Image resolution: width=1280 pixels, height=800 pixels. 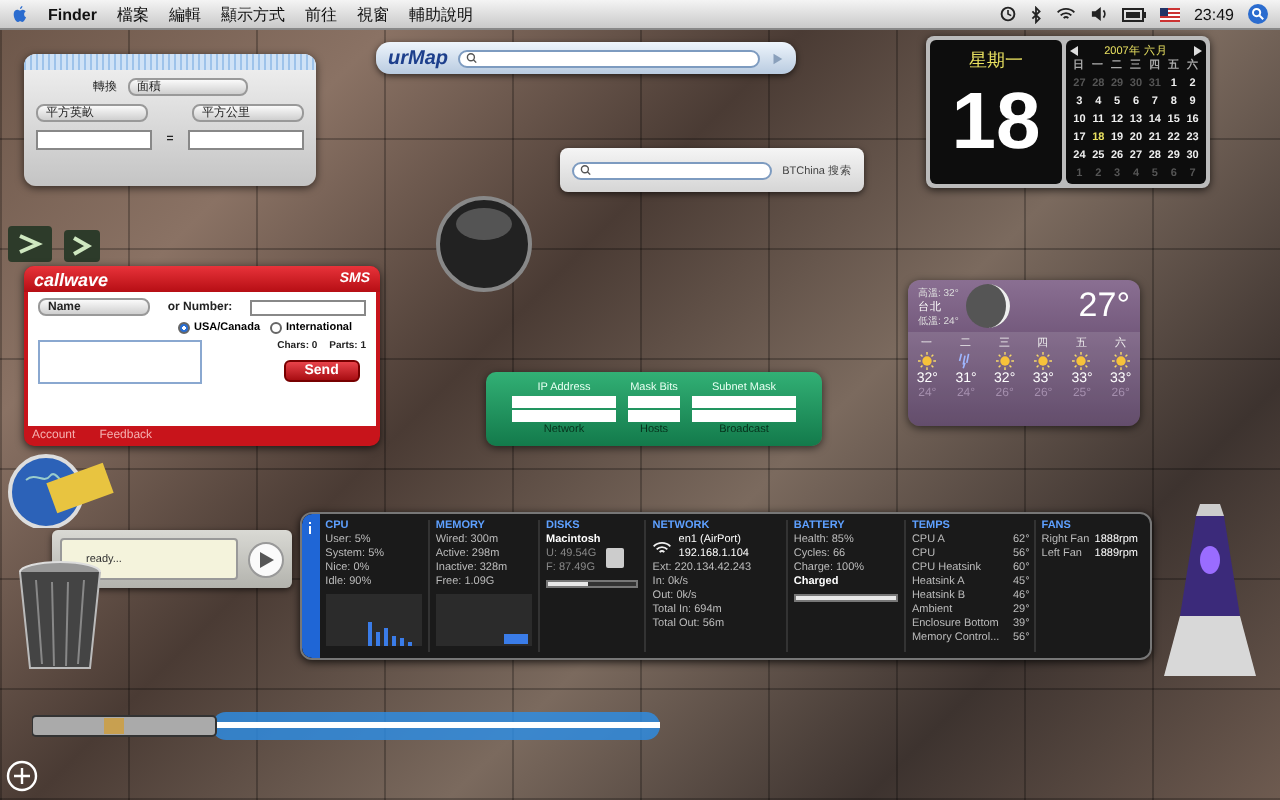 I want to click on play-icon, so click(x=266, y=559).